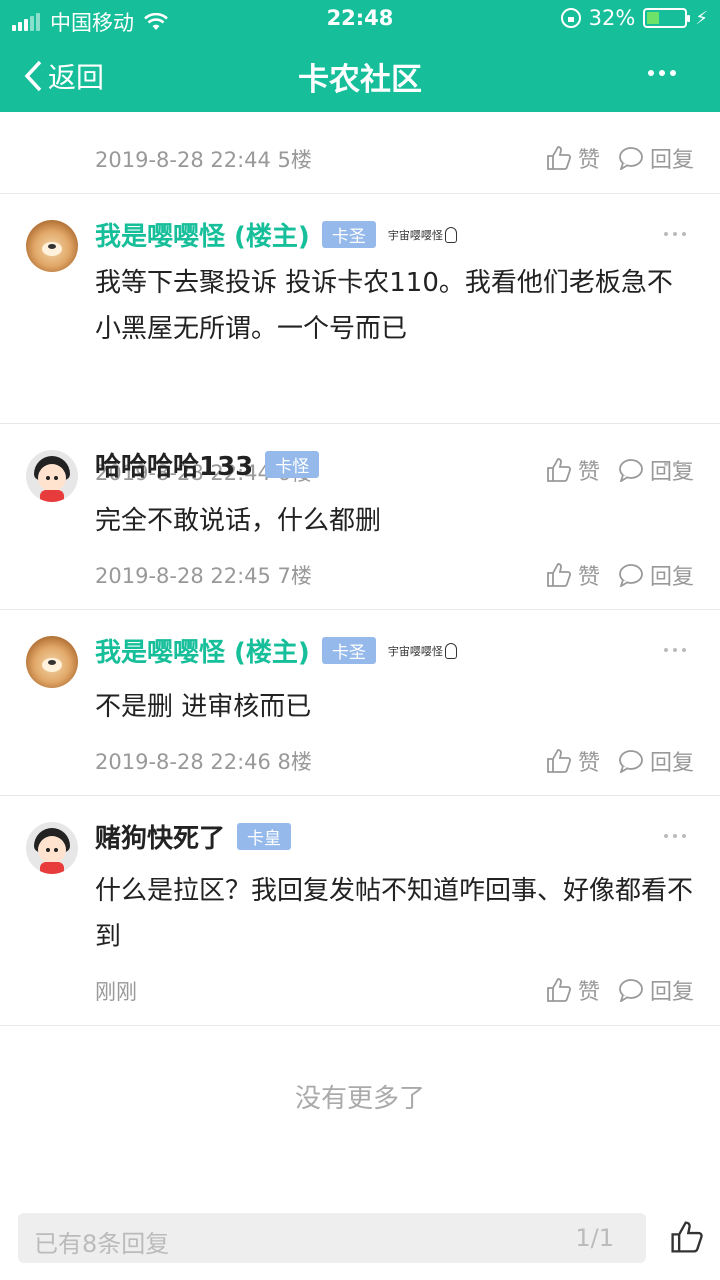 The width and height of the screenshot is (720, 1280). Describe the element at coordinates (264, 836) in the screenshot. I see `level-badge: 卡皇` at that location.